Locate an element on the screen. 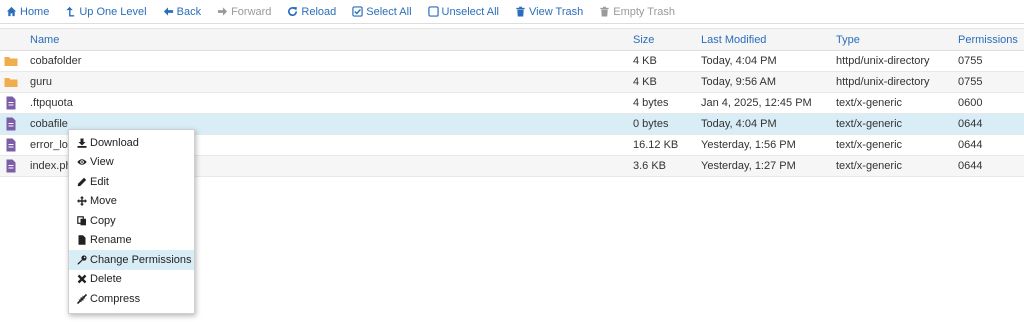 The image size is (1024, 322). arrow-left-icon is located at coordinates (168, 11).